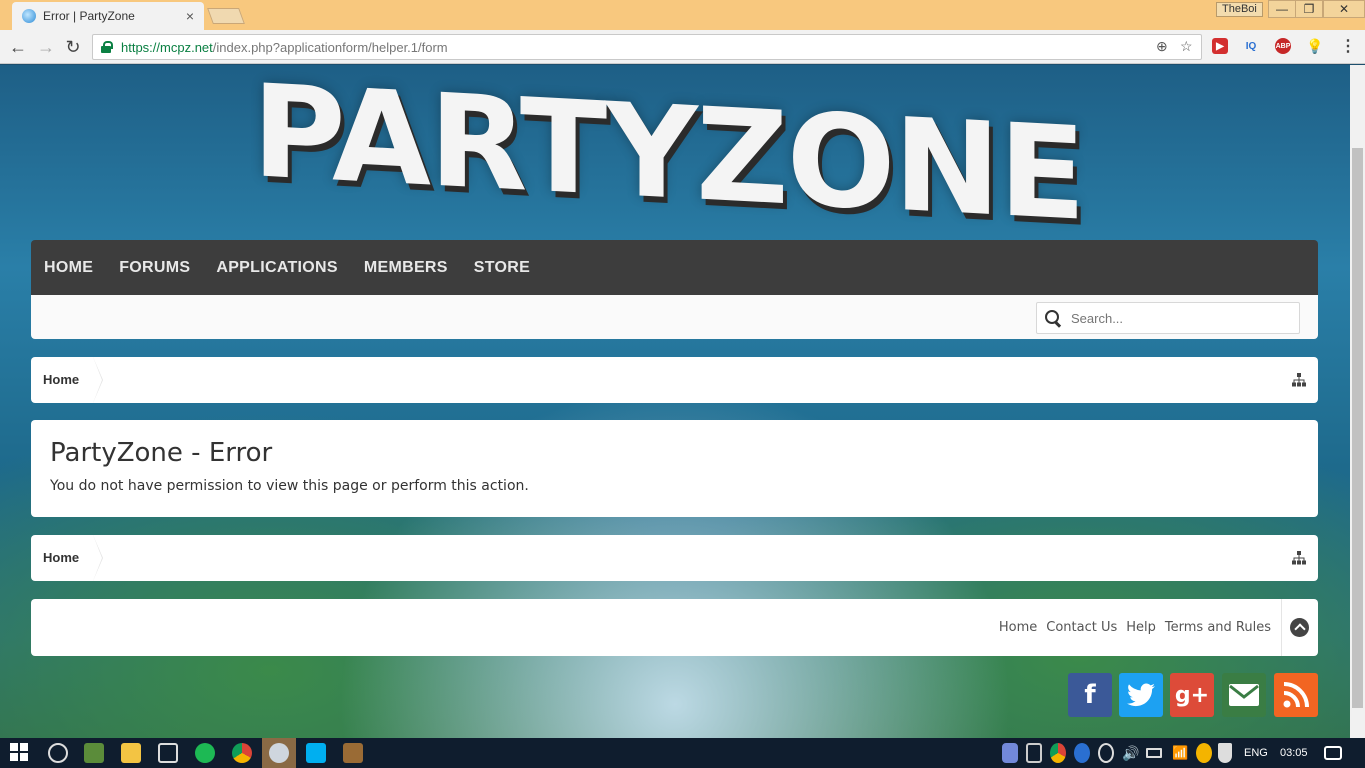  I want to click on nav-home: HOME, so click(68, 268).